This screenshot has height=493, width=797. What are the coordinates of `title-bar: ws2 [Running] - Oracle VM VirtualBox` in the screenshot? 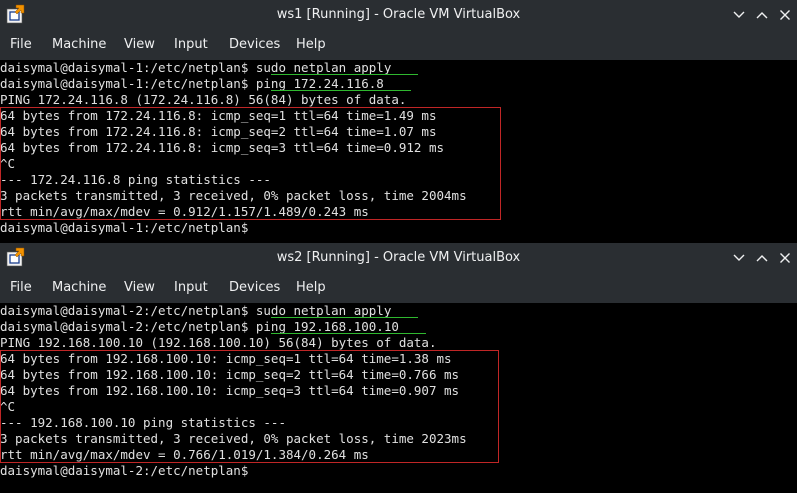 It's located at (398, 258).